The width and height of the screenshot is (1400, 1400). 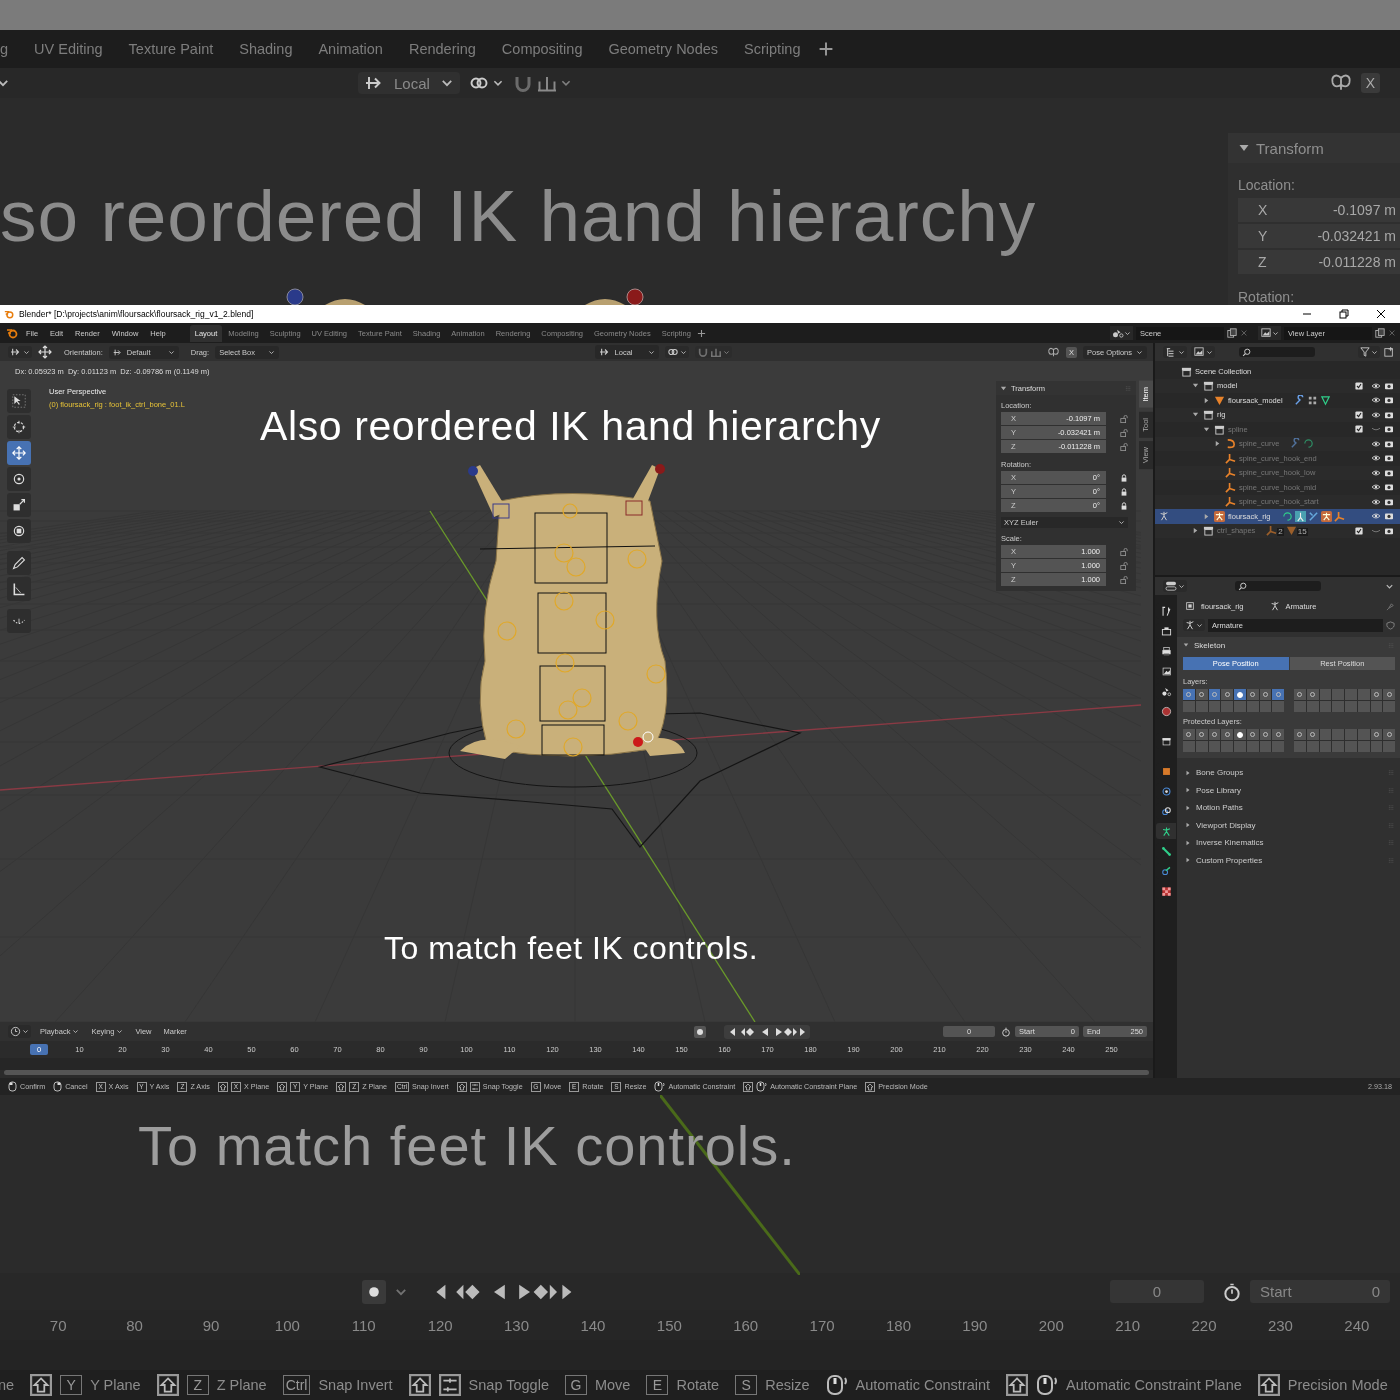 I want to click on status-hint: Z Plane, so click(x=241, y=1385).